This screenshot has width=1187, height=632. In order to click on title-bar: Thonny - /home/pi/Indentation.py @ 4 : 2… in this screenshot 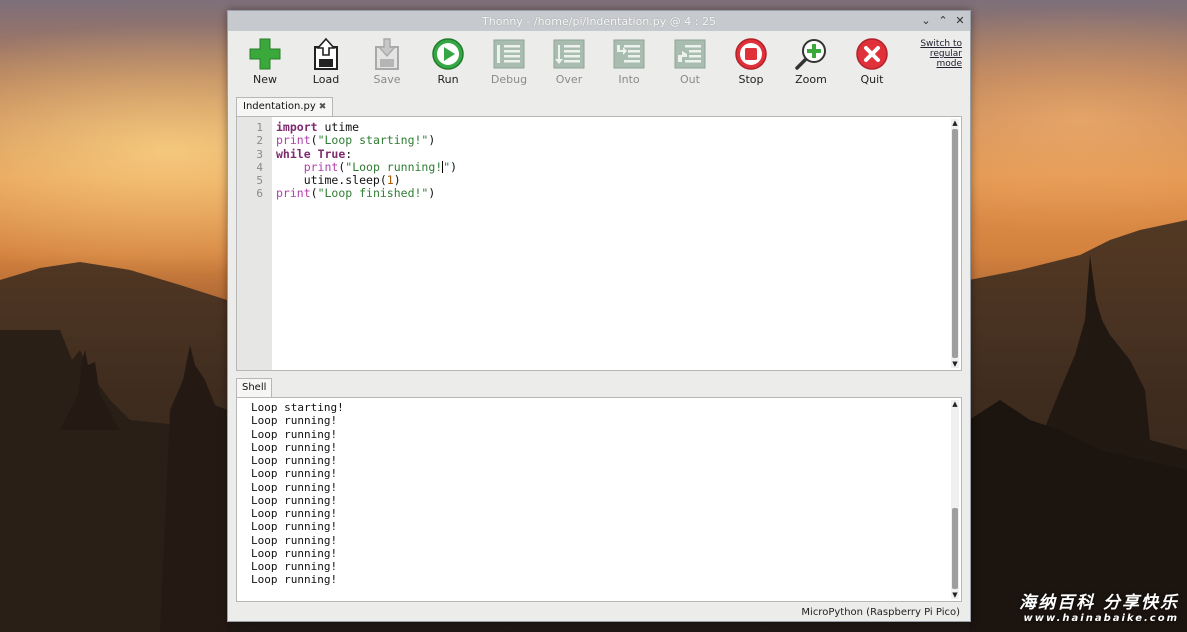, I will do `click(599, 21)`.